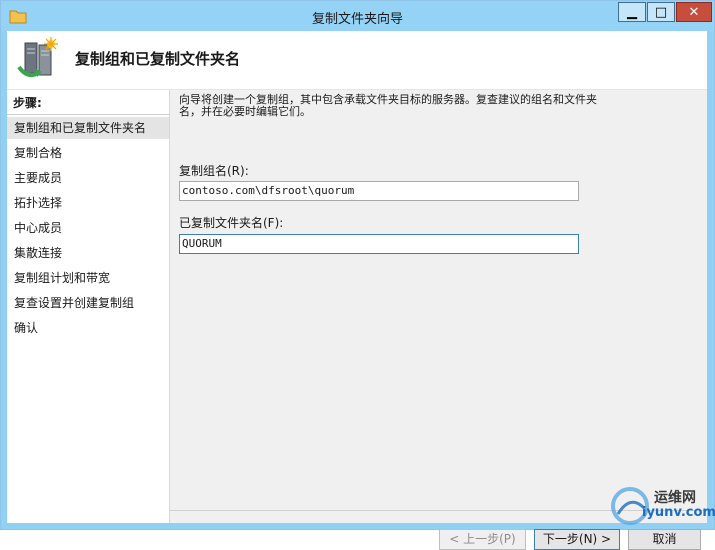  Describe the element at coordinates (664, 539) in the screenshot. I see `cancel-button: 取消` at that location.